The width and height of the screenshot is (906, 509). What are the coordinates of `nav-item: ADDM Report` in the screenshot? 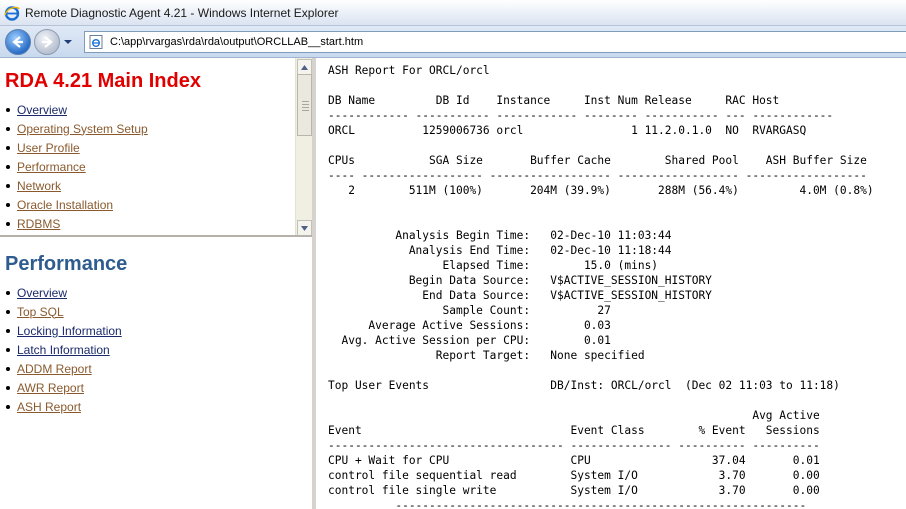 It's located at (64, 368).